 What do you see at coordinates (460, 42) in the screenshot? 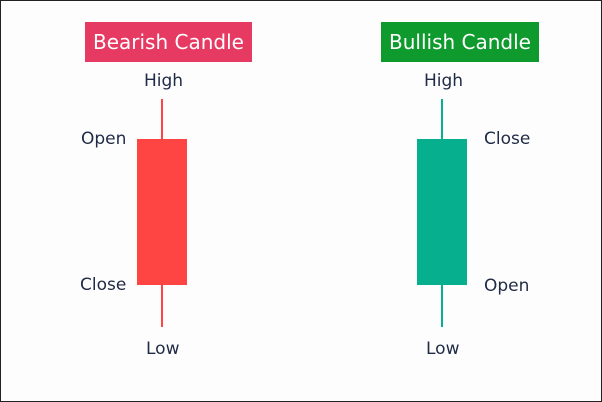
I see `bullish-candle-title: Bullish Candle` at bounding box center [460, 42].